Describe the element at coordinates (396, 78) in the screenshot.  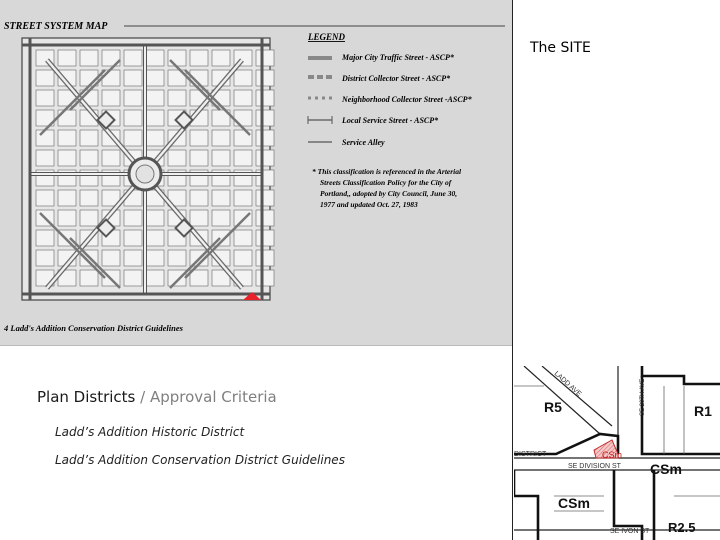
I see `legend-item-district: District Collector Street - ASCP*` at that location.